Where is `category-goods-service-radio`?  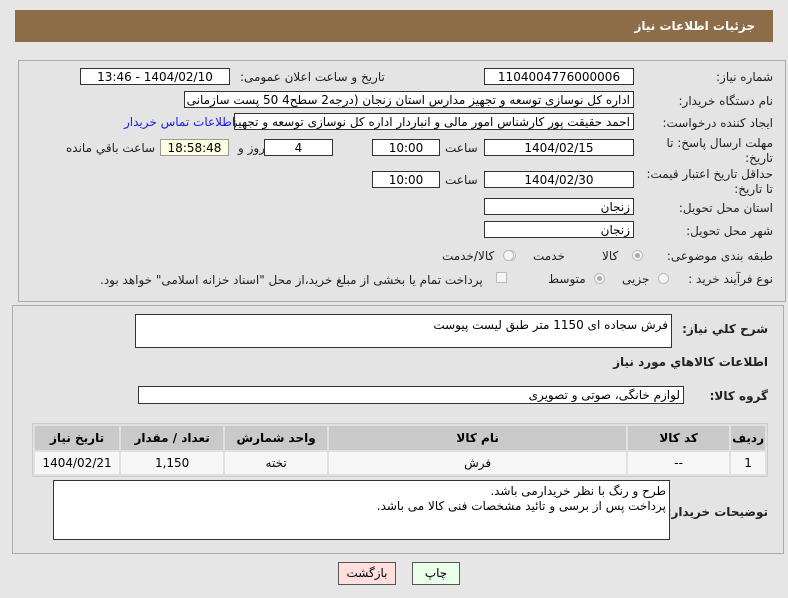
category-goods-service-radio is located at coordinates (508, 255).